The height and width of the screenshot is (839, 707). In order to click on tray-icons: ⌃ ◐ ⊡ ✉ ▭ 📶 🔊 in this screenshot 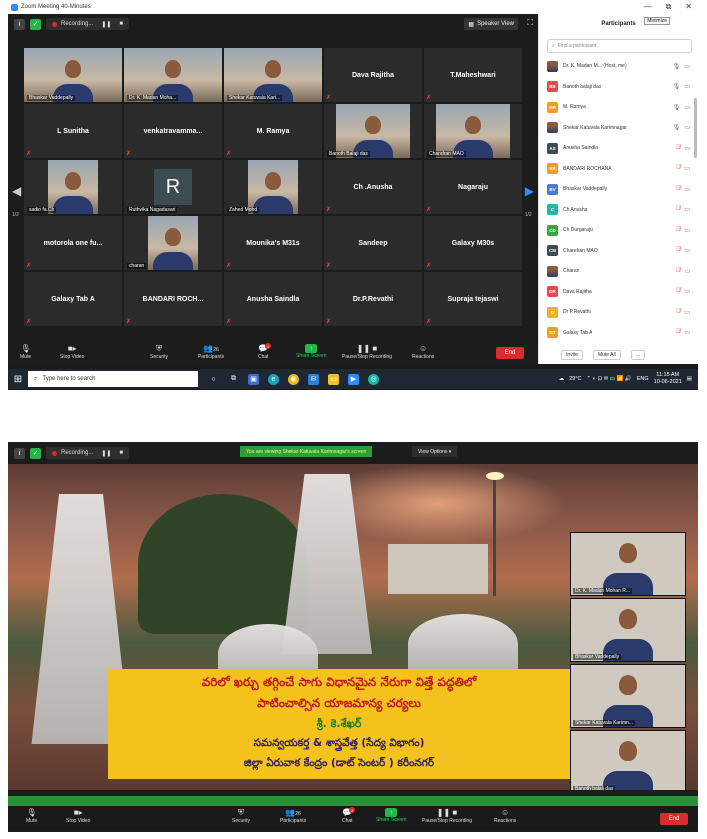, I will do `click(609, 379)`.